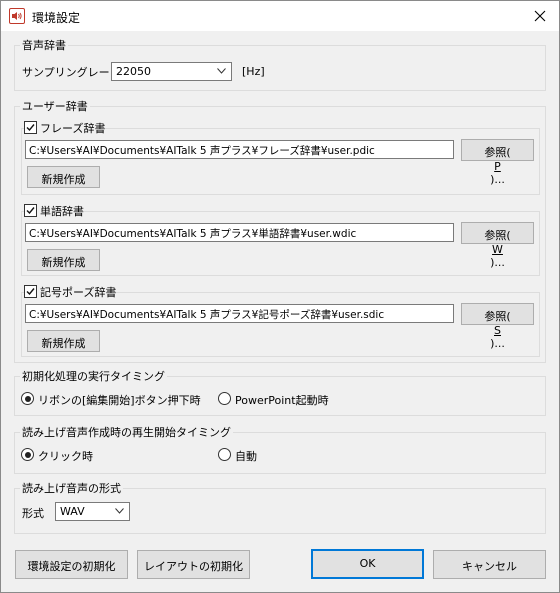  Describe the element at coordinates (280, 16) in the screenshot. I see `title-bar: 環境設定` at that location.